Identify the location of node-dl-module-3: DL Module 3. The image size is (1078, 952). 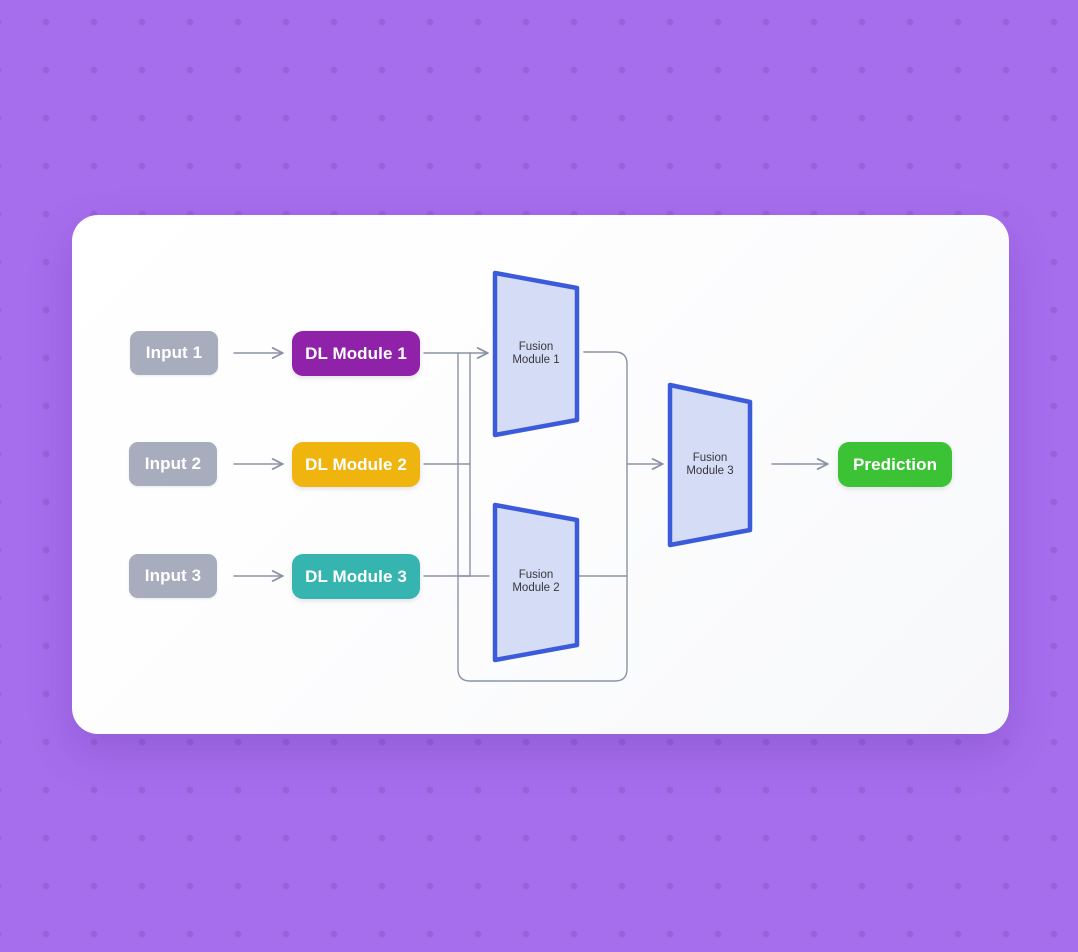
(356, 576).